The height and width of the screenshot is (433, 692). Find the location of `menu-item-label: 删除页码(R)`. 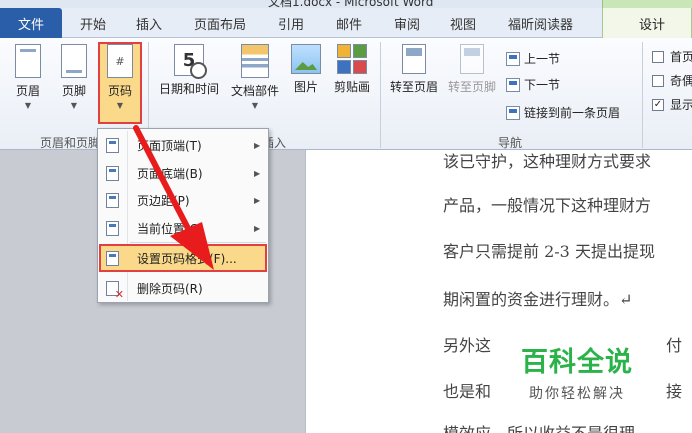

menu-item-label: 删除页码(R) is located at coordinates (170, 288).